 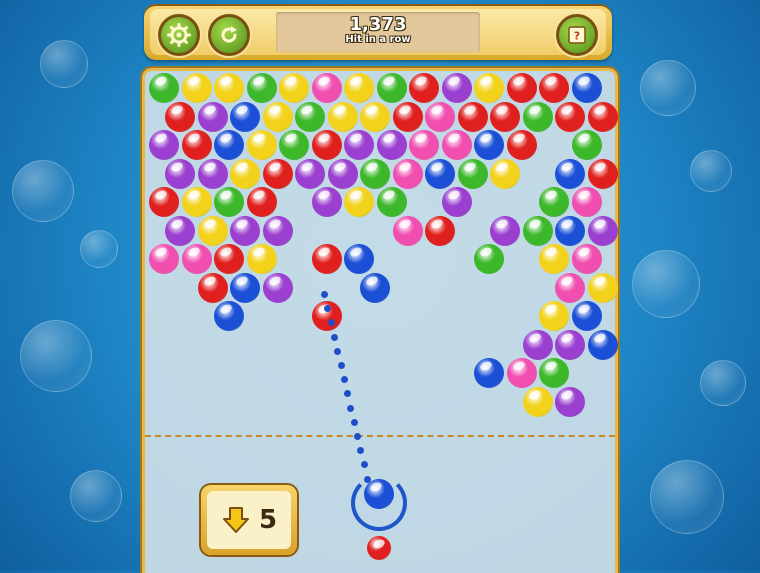 I want to click on top-bar: 1,373 Hit in a row ?, so click(x=378, y=32).